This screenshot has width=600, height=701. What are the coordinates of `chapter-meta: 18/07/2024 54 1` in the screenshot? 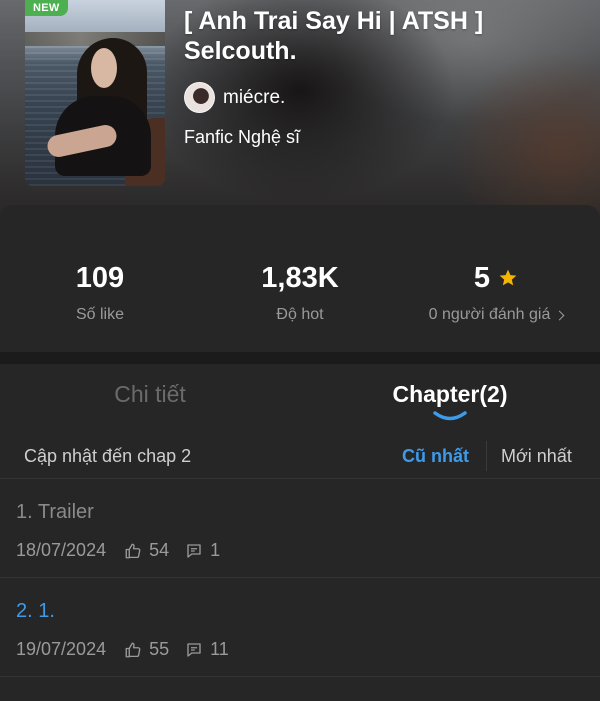 It's located at (126, 550).